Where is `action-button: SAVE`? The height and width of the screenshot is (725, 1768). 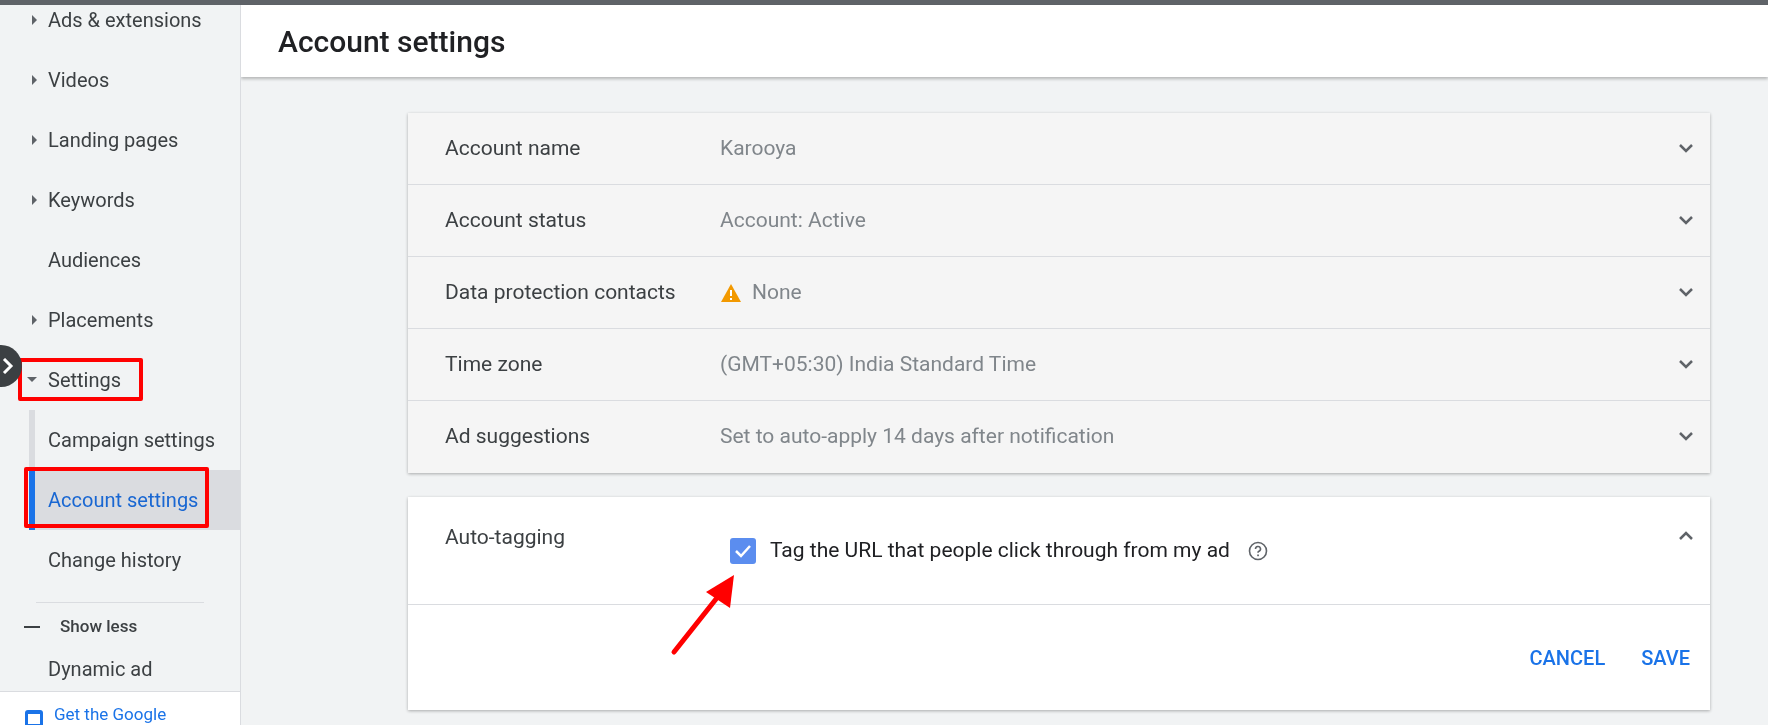 action-button: SAVE is located at coordinates (1665, 657).